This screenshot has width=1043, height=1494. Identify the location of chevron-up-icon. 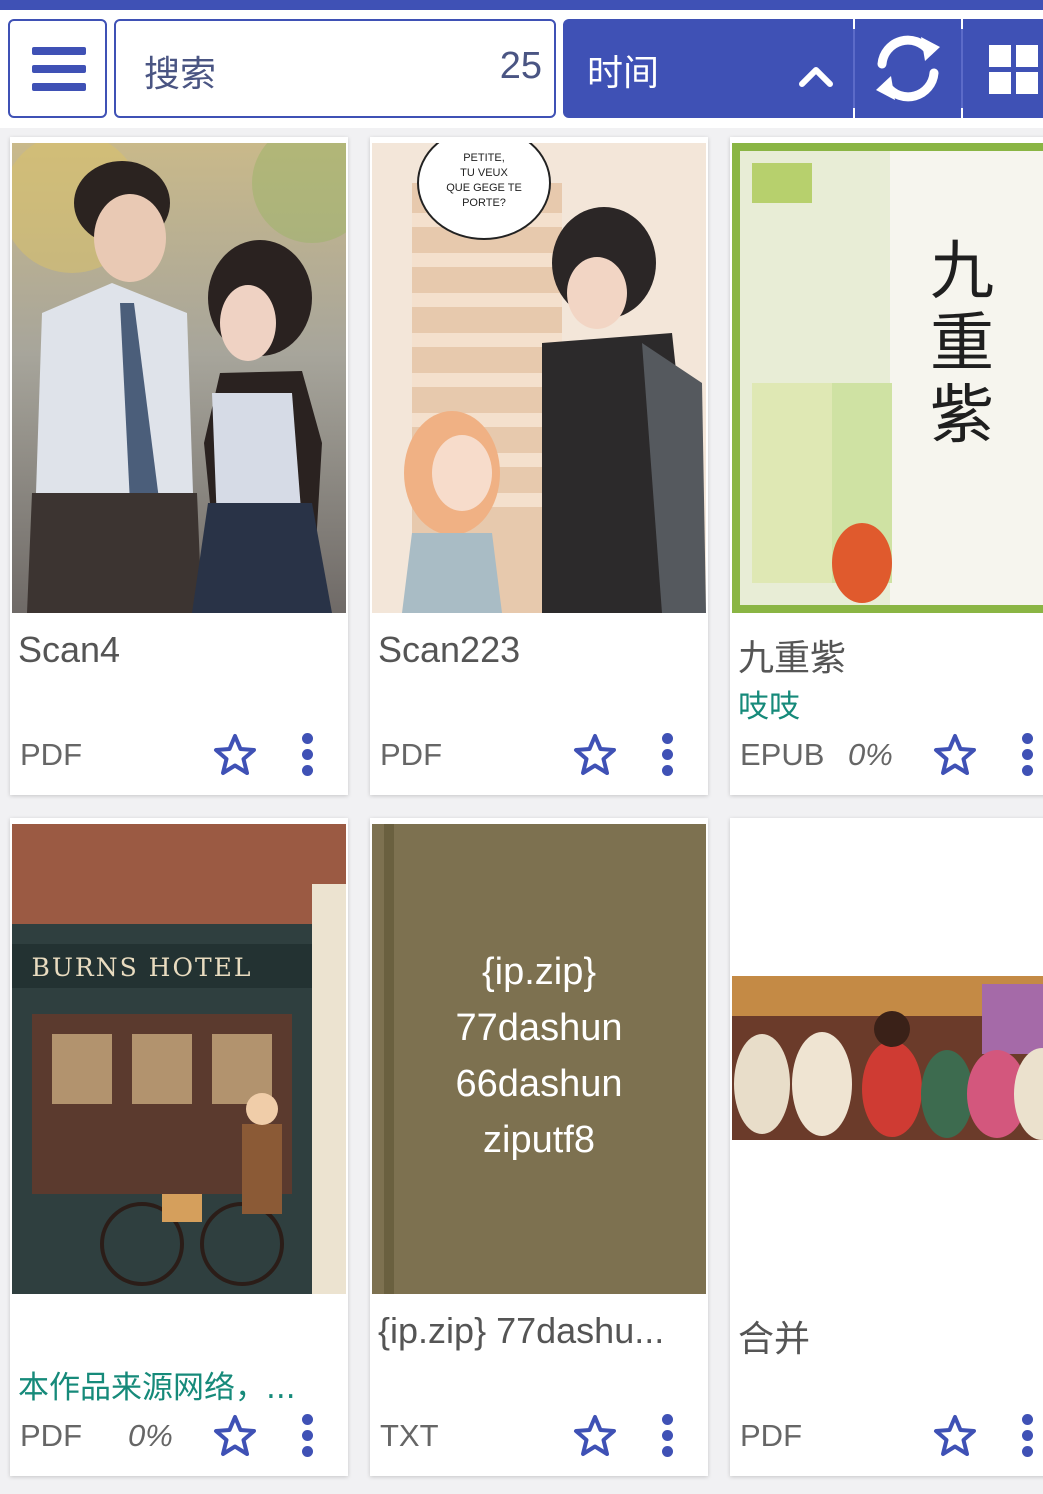
(816, 77).